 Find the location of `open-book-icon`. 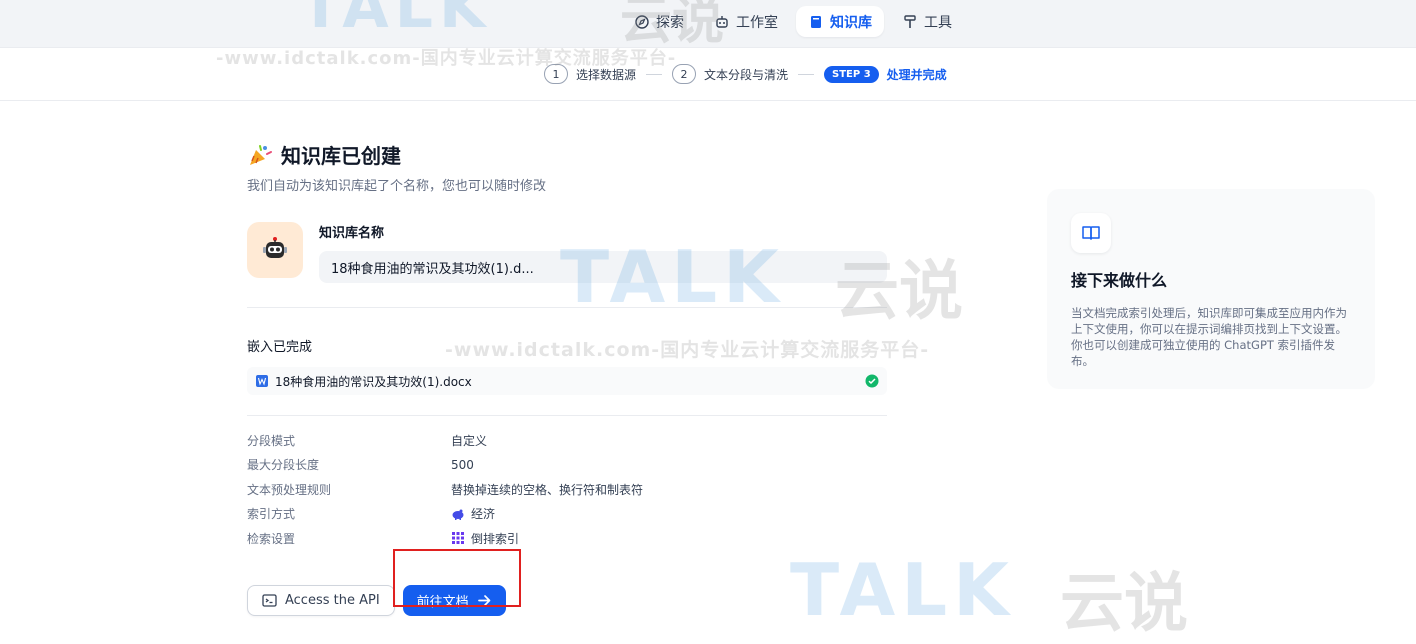

open-book-icon is located at coordinates (1091, 233).